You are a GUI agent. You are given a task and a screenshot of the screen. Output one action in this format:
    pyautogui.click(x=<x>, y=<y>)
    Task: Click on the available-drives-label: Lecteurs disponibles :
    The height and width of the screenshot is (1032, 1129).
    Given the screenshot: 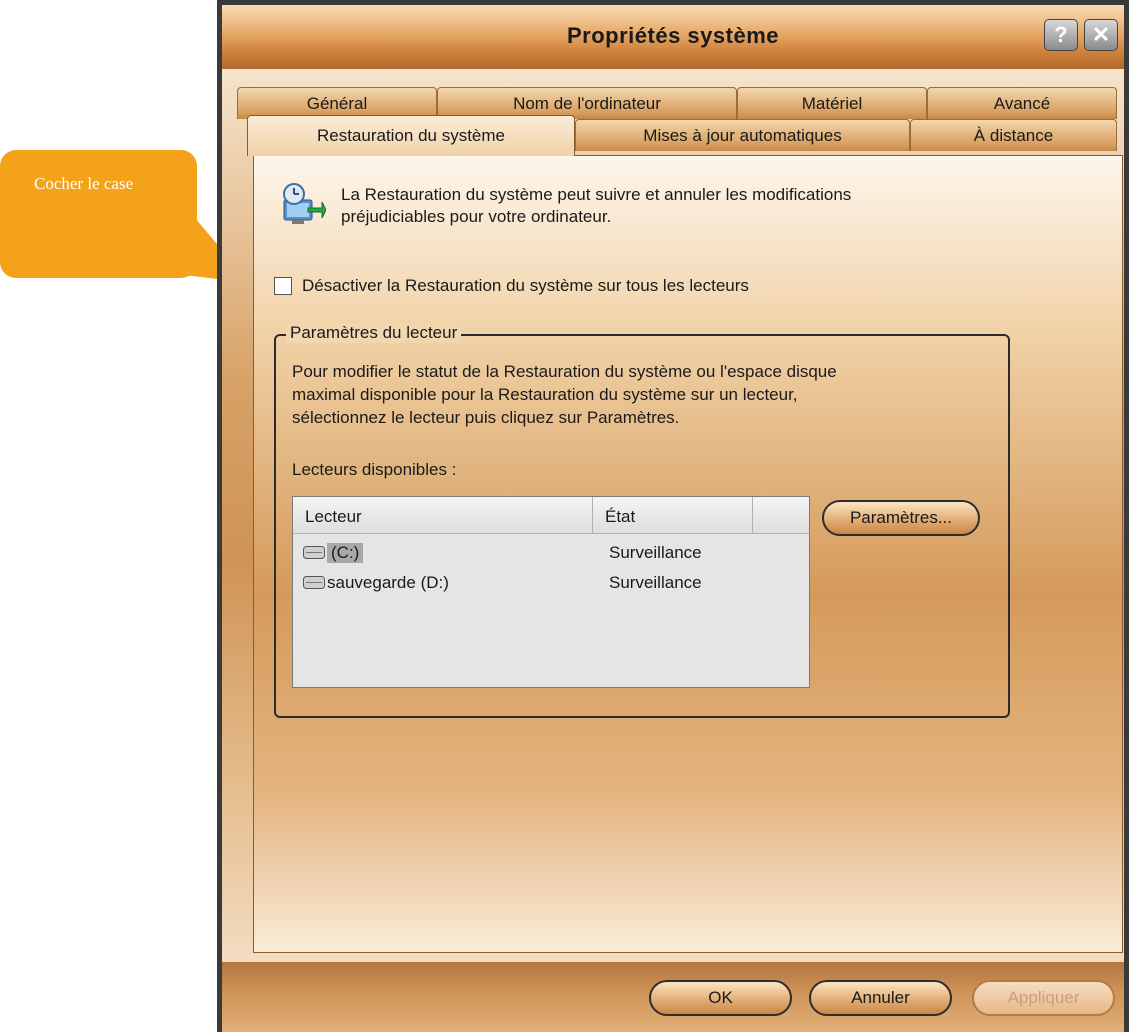 What is the action you would take?
    pyautogui.click(x=374, y=469)
    